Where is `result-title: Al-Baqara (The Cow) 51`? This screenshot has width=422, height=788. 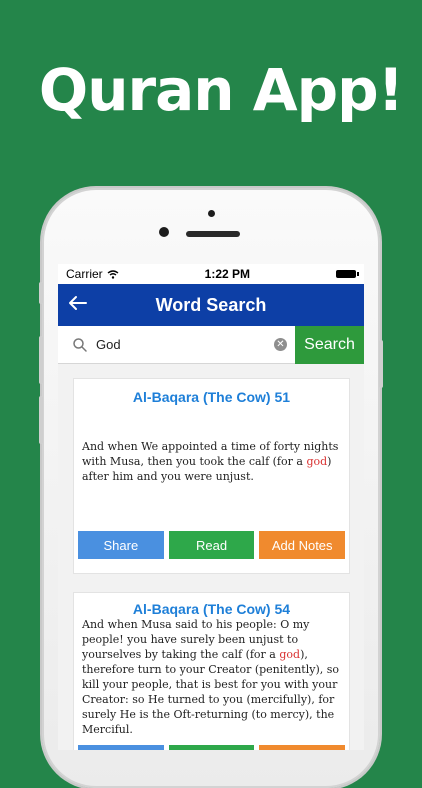
result-title: Al-Baqara (The Cow) 51 is located at coordinates (211, 397).